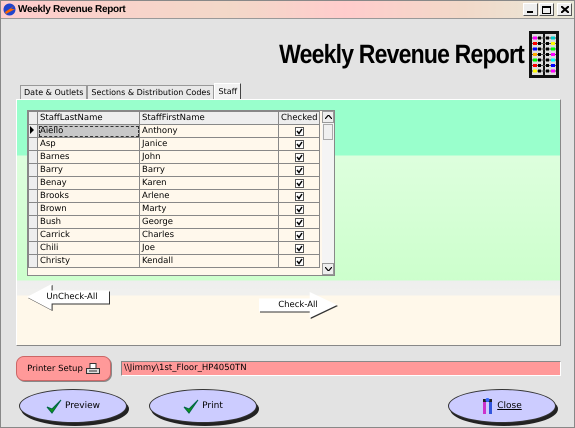  Describe the element at coordinates (73, 406) in the screenshot. I see `preview-button: Preview` at that location.